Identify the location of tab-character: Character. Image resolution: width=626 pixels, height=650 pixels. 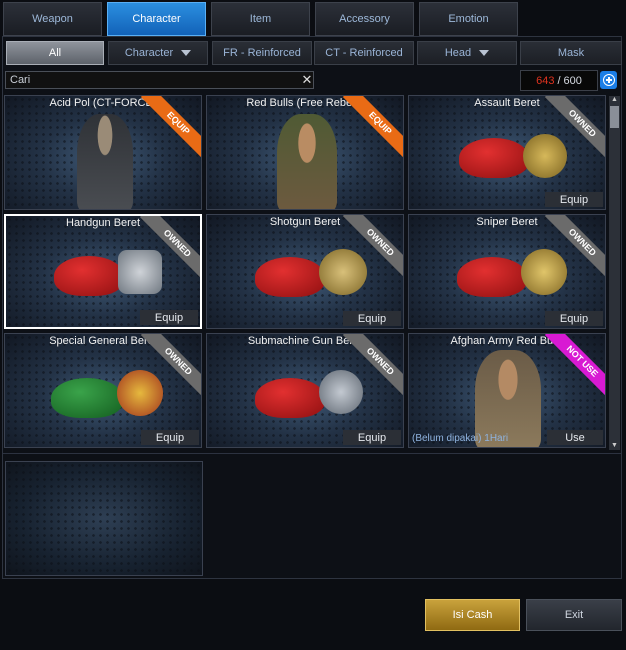
(156, 19).